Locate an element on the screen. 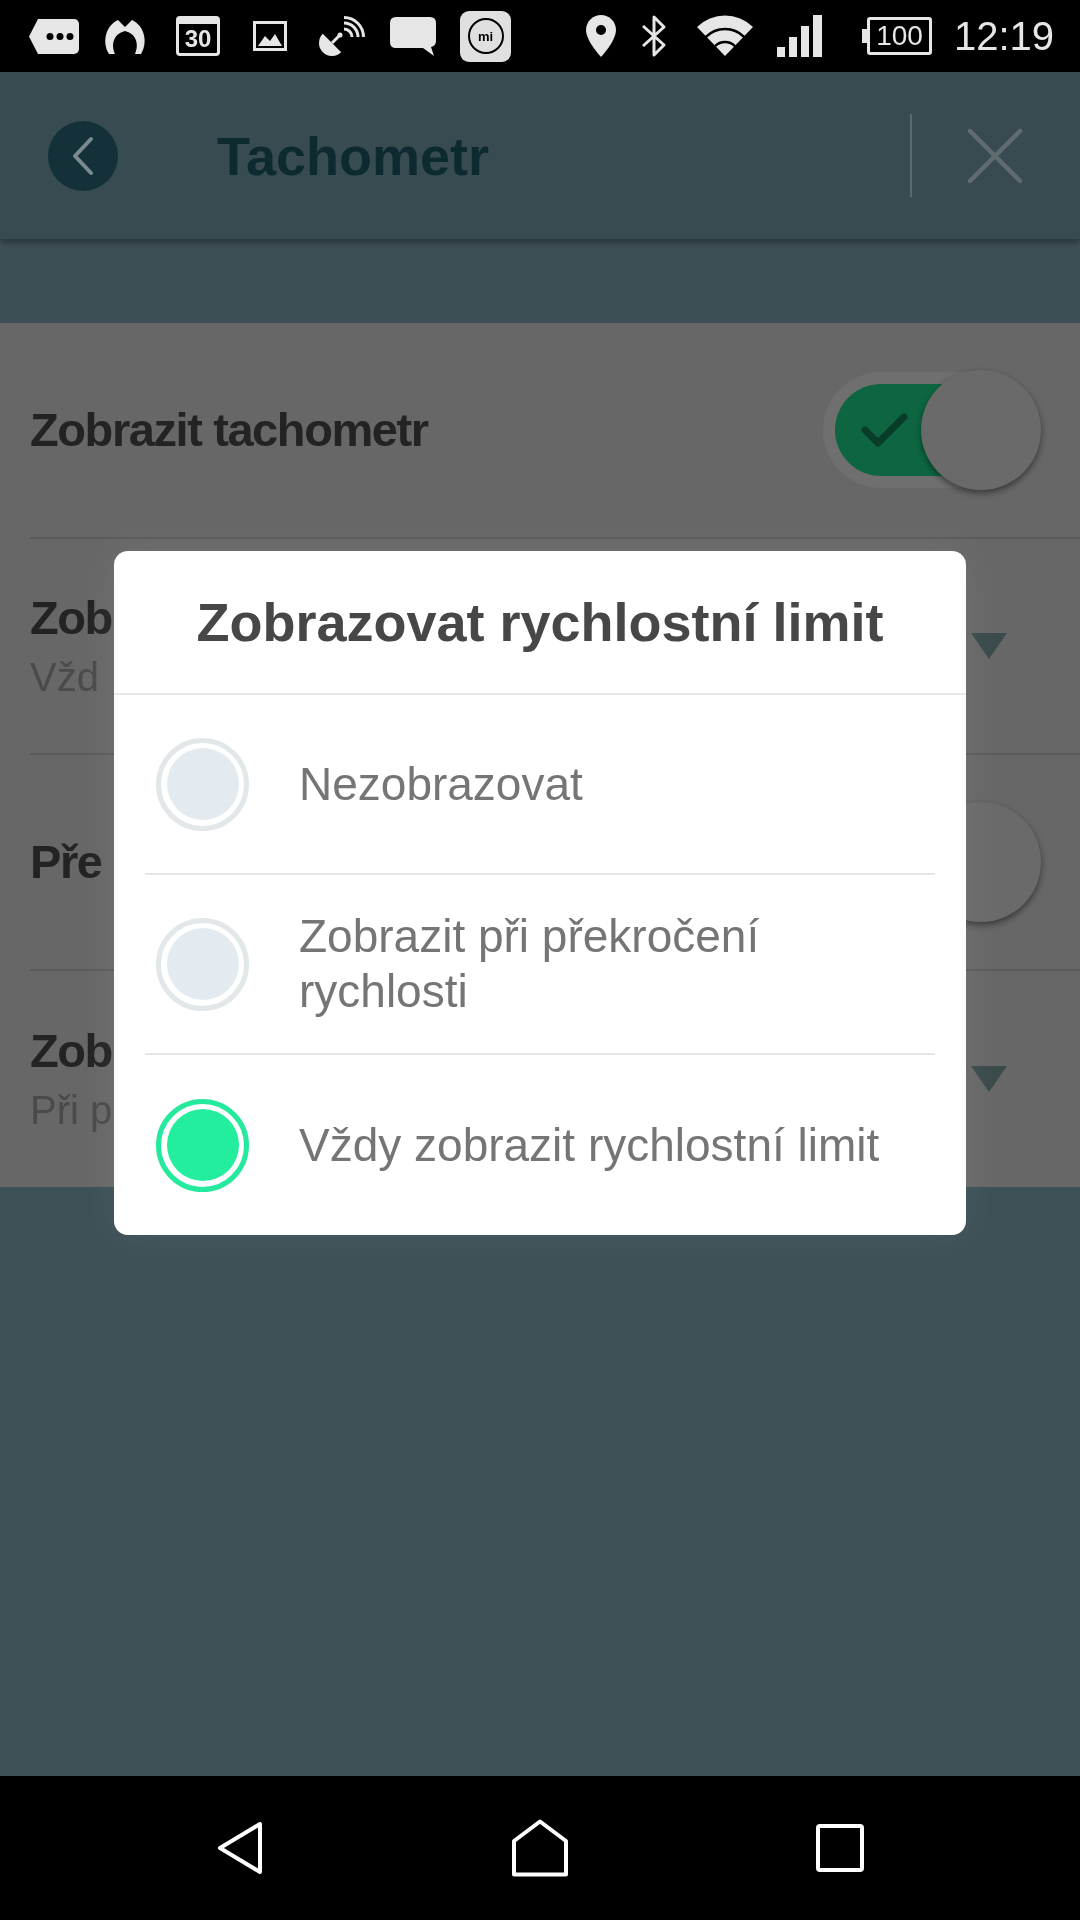 The image size is (1080, 1920). image-icon is located at coordinates (270, 36).